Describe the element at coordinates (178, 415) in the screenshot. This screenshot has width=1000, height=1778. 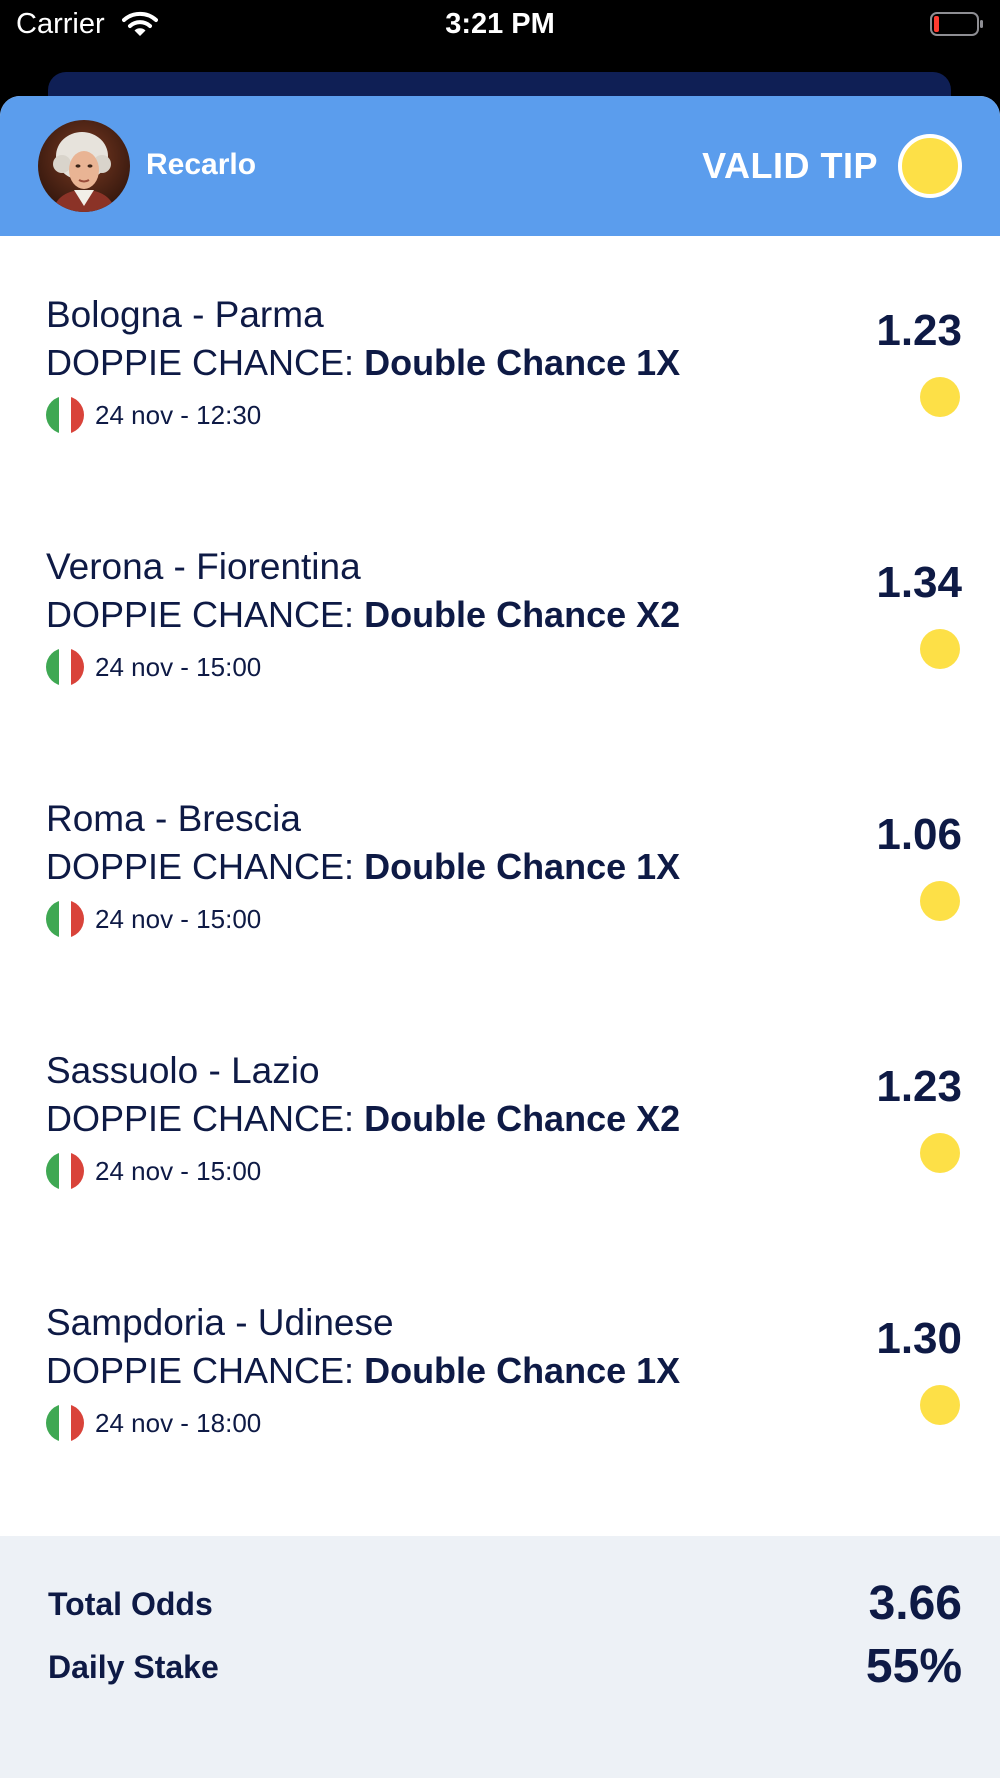
I see `match-date: 24 nov - 12:30` at that location.